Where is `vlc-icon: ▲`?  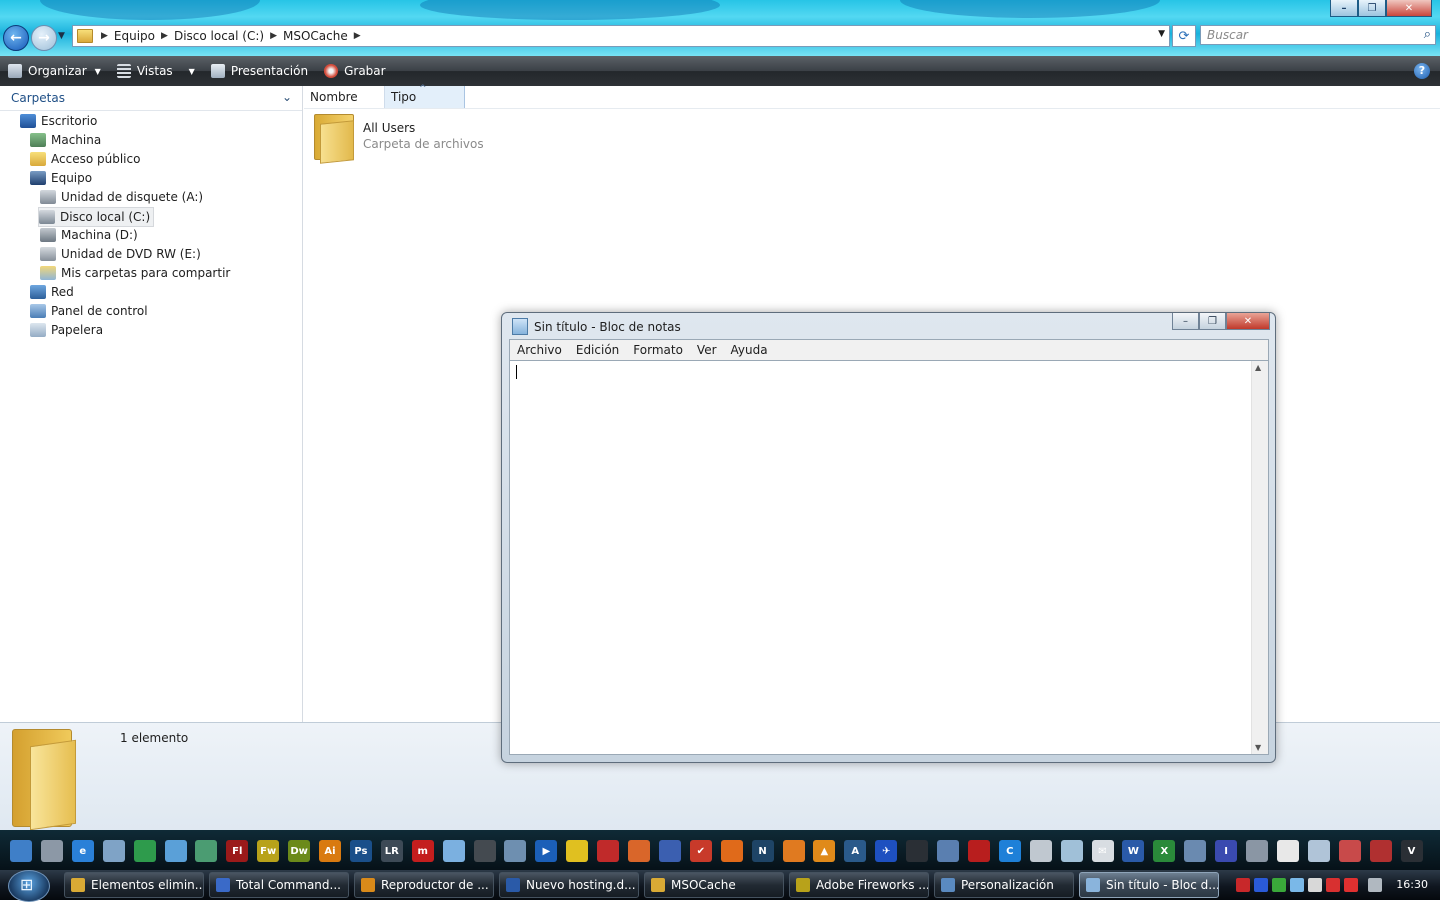 vlc-icon: ▲ is located at coordinates (824, 851).